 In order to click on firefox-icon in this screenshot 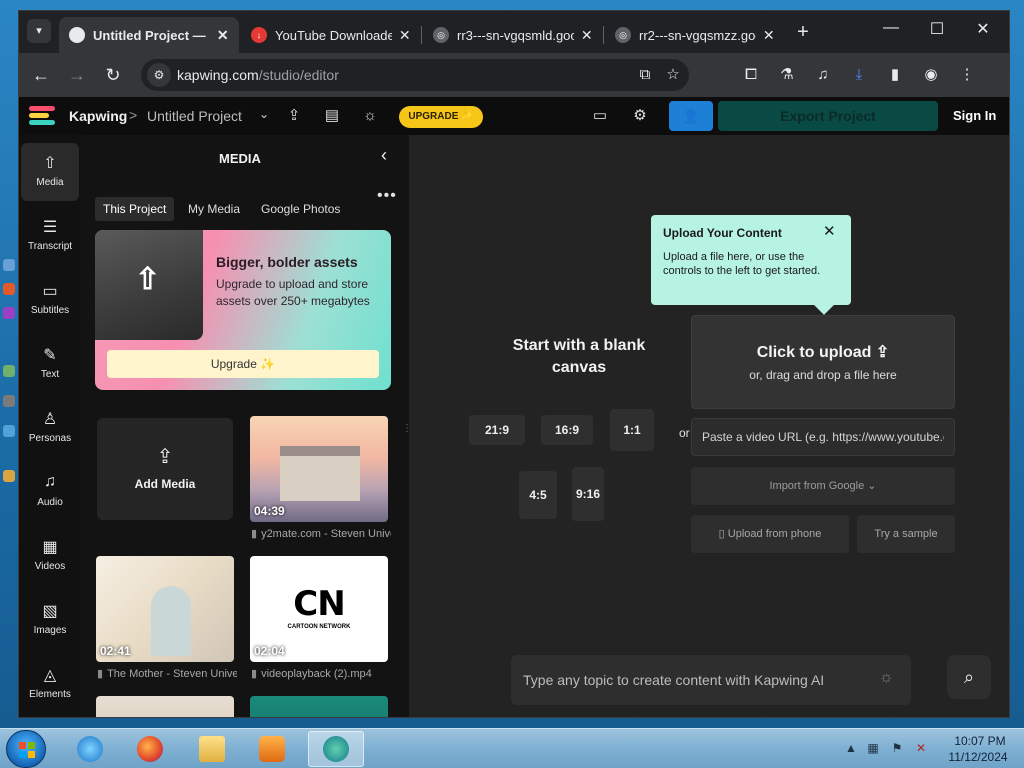, I will do `click(150, 749)`.